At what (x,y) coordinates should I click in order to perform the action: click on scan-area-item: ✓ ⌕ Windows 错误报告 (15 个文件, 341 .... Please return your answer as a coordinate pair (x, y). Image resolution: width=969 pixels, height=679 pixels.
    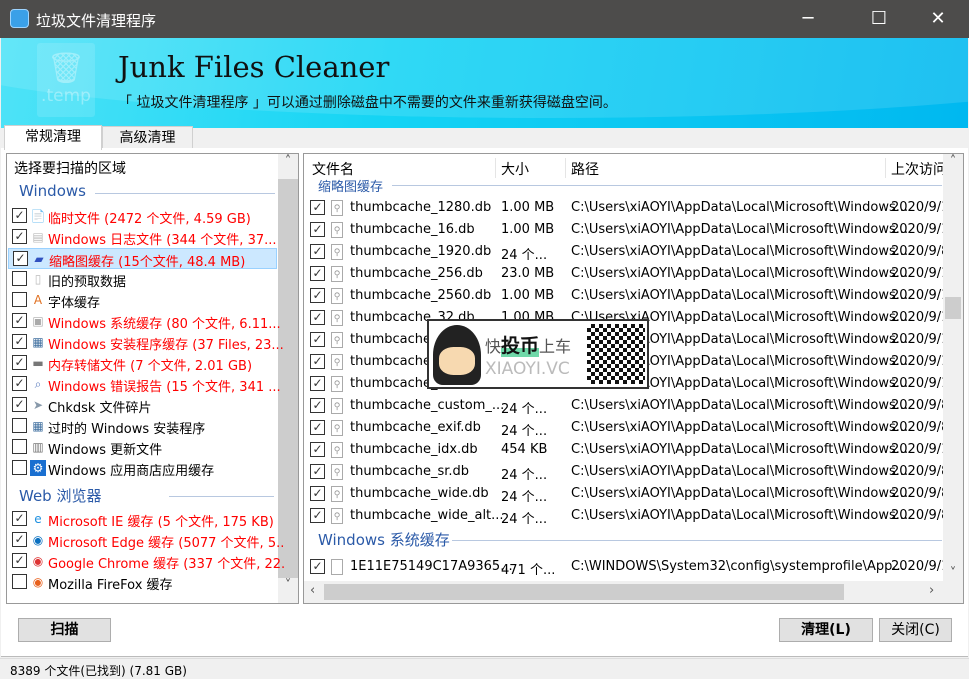
    Looking at the image, I should click on (144, 384).